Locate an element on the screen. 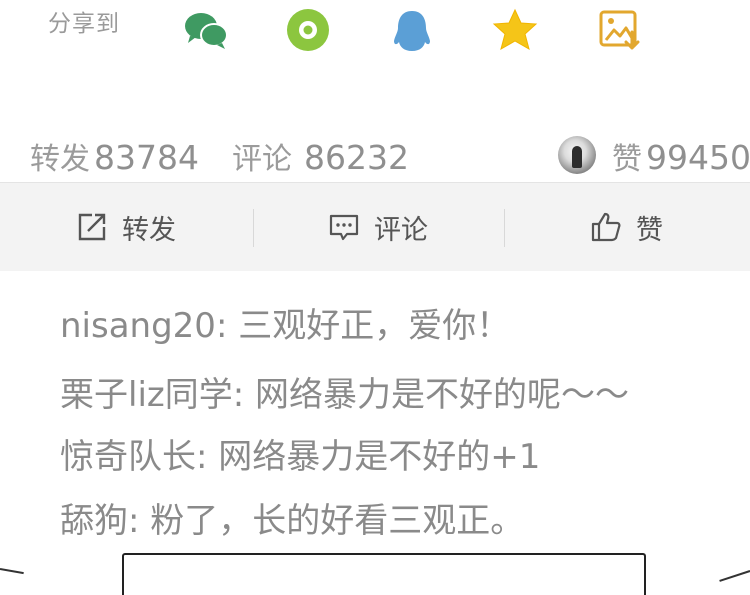  comment-icon is located at coordinates (344, 227).